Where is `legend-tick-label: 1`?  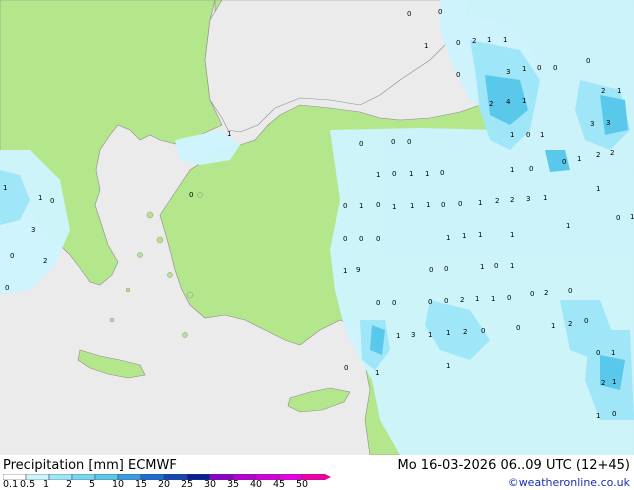
legend-tick-label: 1 is located at coordinates (46, 484).